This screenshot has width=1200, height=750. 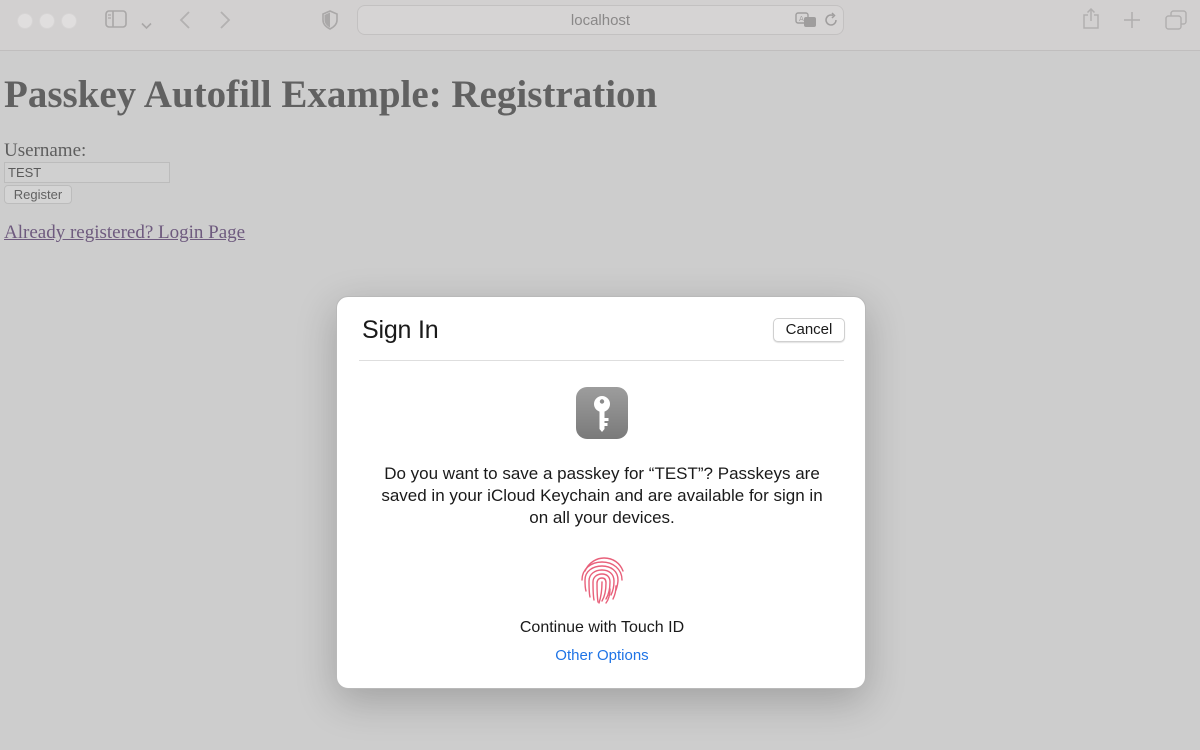 What do you see at coordinates (1091, 20) in the screenshot?
I see `share-icon` at bounding box center [1091, 20].